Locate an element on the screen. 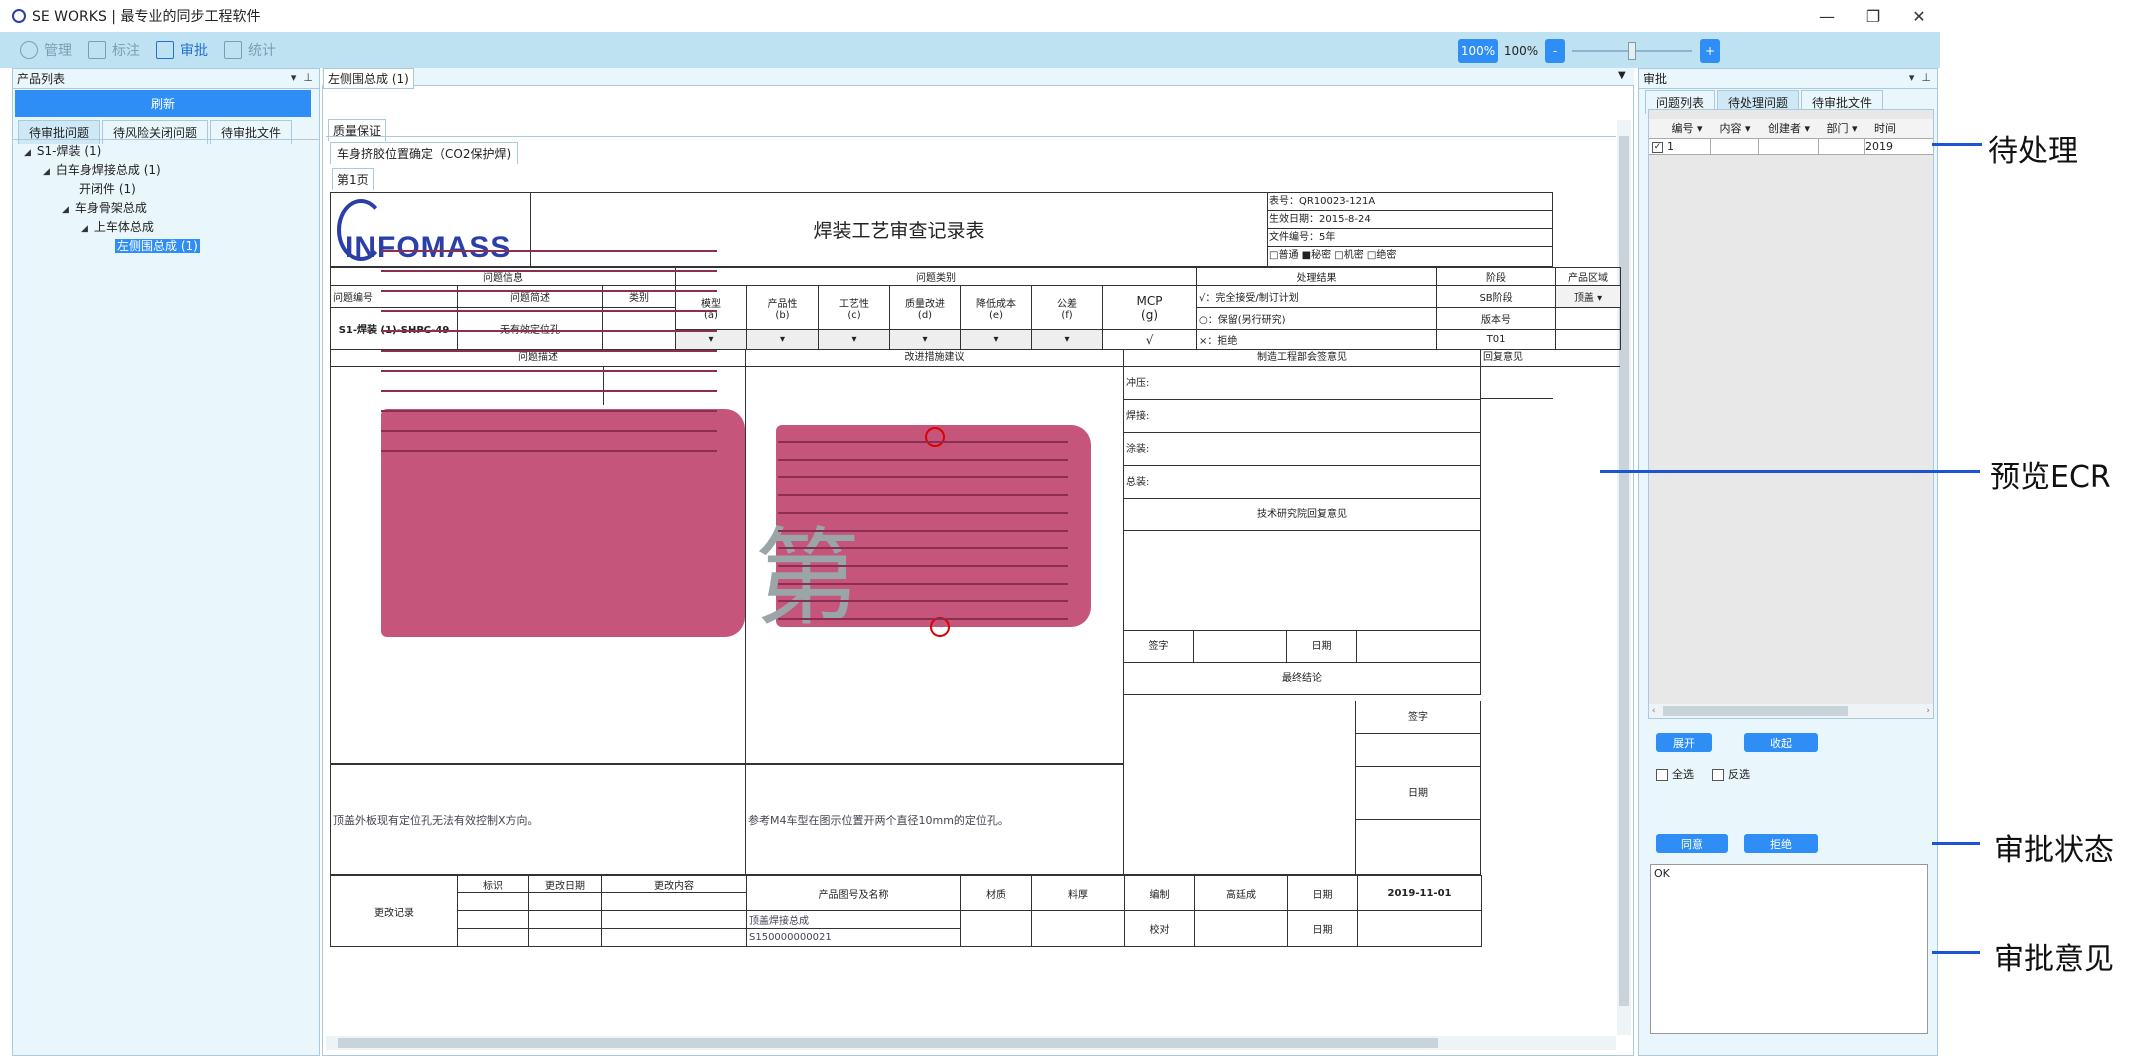 The width and height of the screenshot is (2140, 1060). final-sign-block: 签字 日期 is located at coordinates (1418, 788).